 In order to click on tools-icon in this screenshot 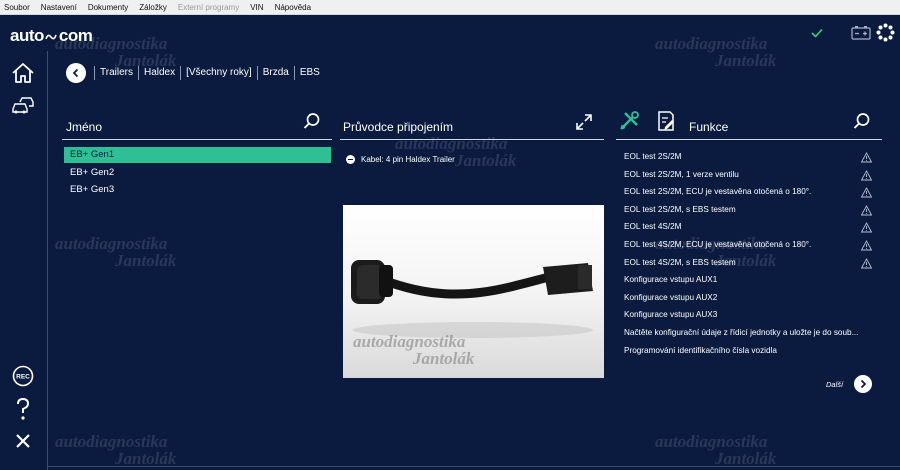, I will do `click(629, 121)`.